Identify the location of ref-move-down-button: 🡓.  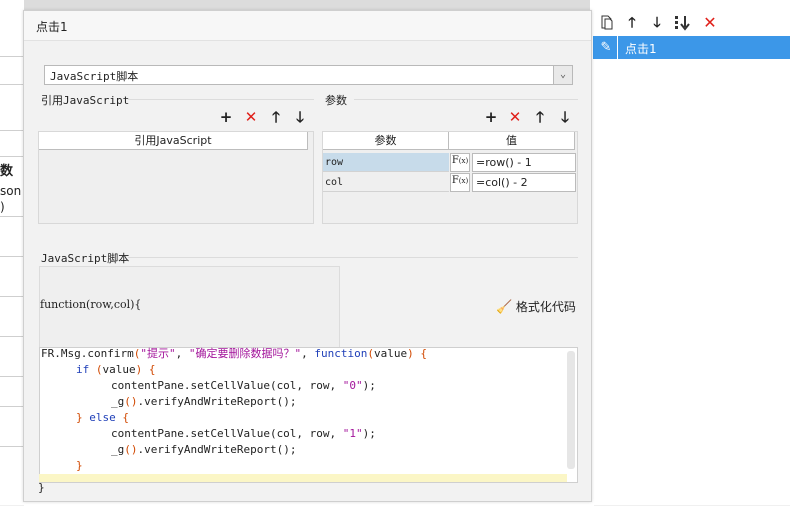
(300, 117).